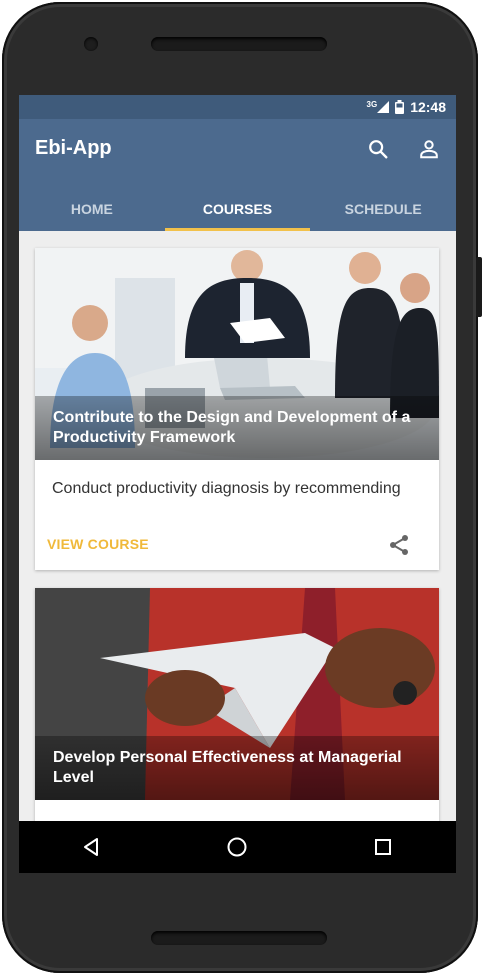 Image resolution: width=482 pixels, height=977 pixels. I want to click on system-nav-bar, so click(237, 847).